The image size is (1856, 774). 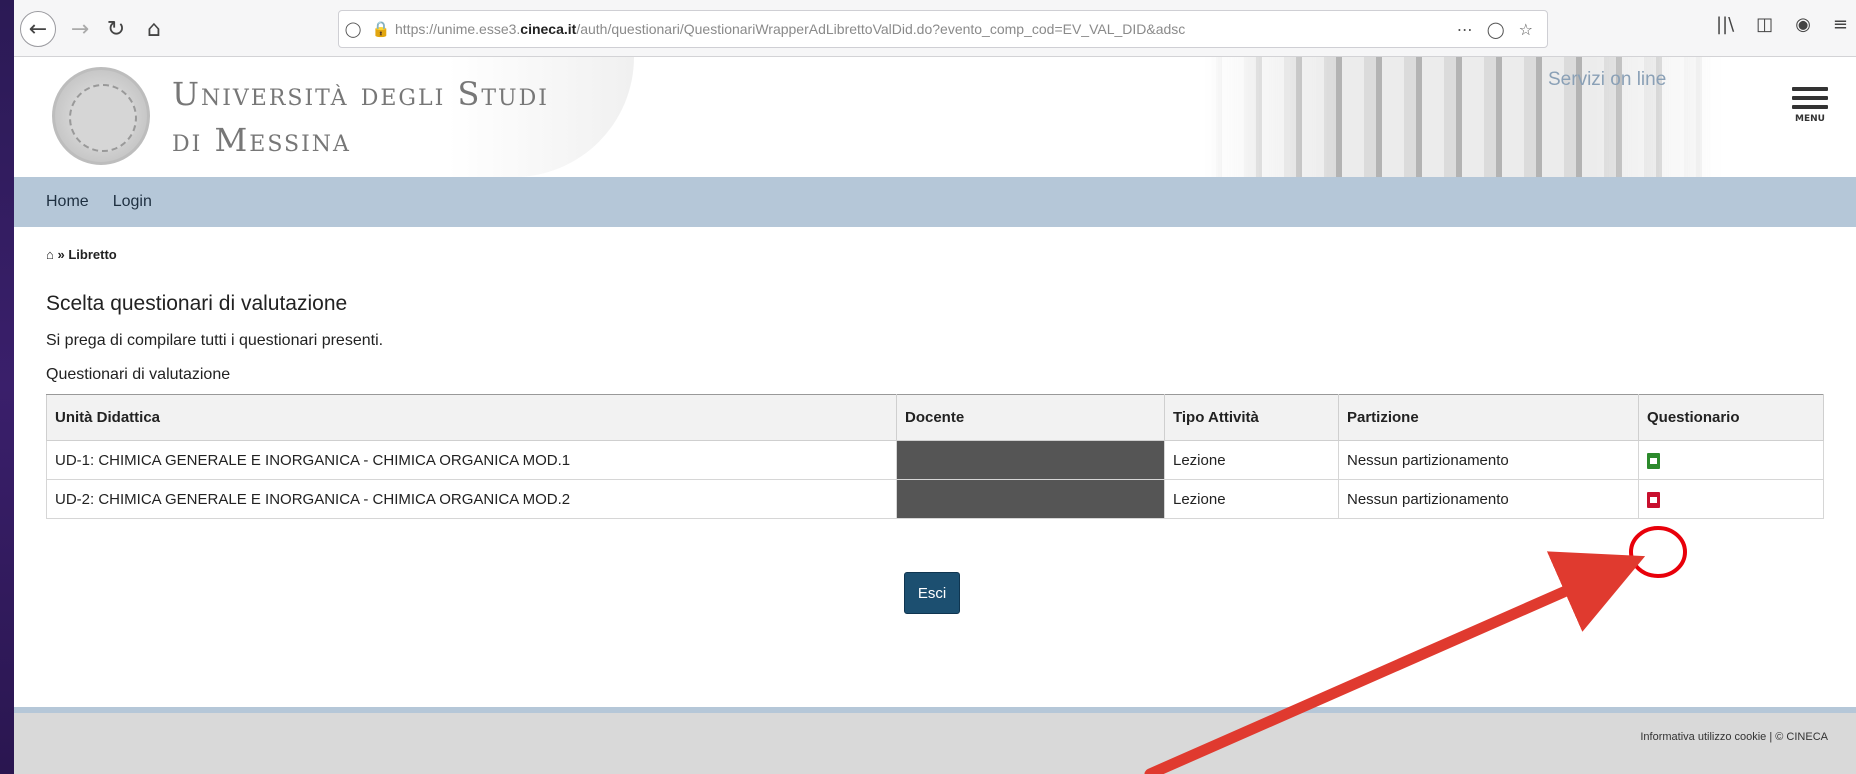 I want to click on university-name: Università degli Studi di Messina, so click(x=360, y=117).